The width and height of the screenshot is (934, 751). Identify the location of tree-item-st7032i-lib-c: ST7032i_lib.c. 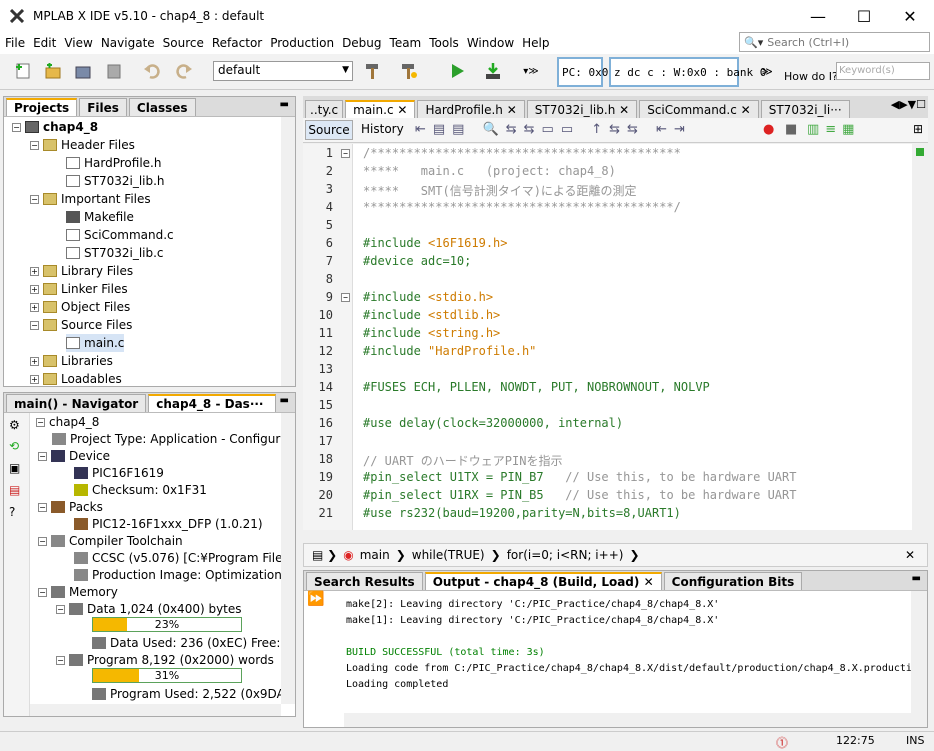
(115, 253).